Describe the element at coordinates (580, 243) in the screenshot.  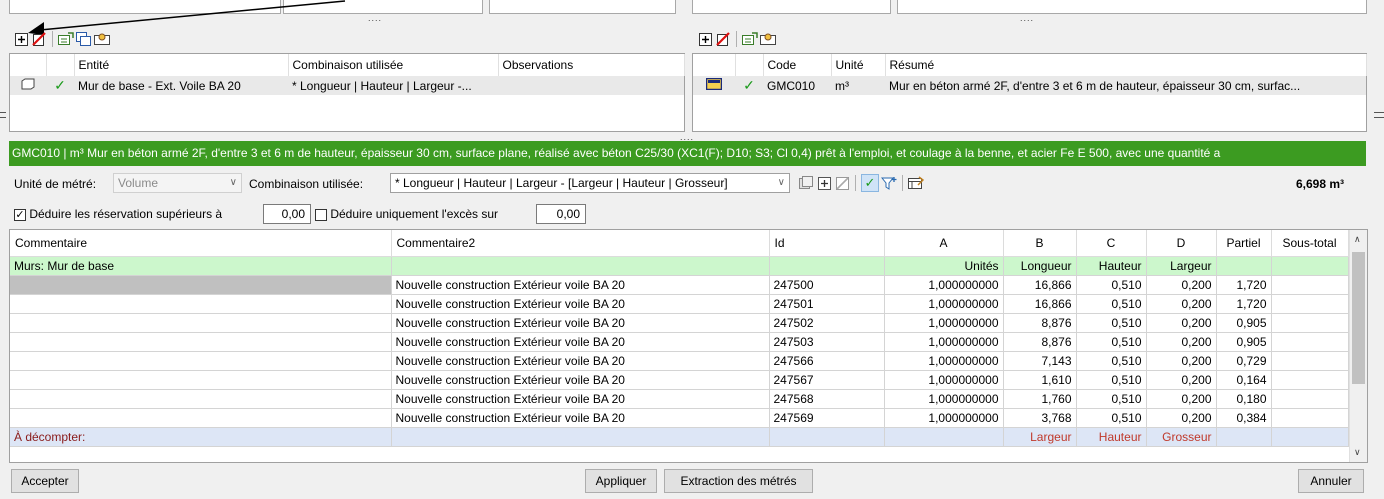
I see `col-comment2: Commentaire2` at that location.